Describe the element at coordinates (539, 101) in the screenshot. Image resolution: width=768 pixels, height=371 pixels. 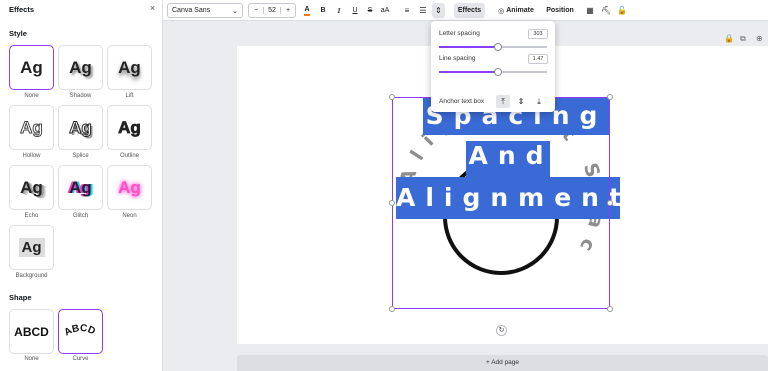
I see `anchor-bottom-icon: ⤓` at that location.